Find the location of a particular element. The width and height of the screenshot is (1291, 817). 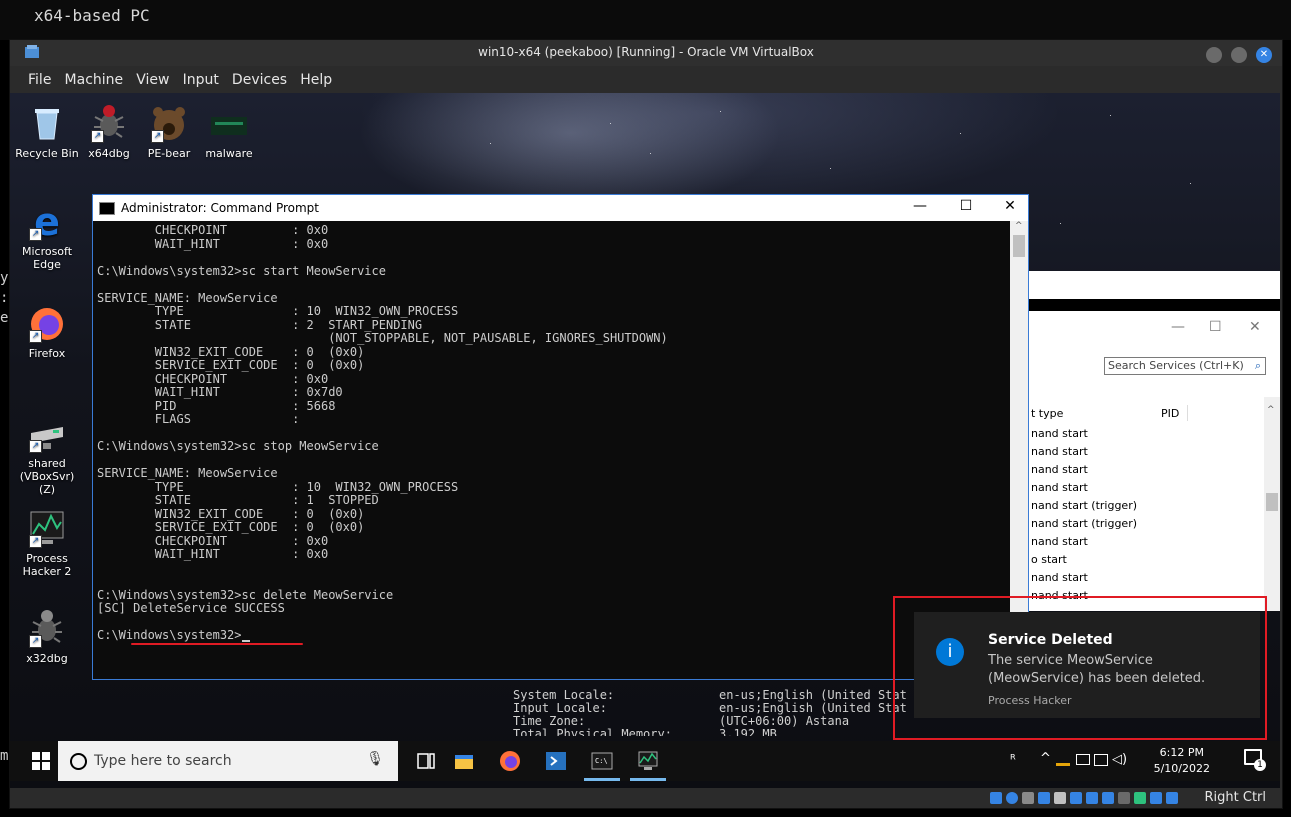

desktop-icon-malware: malware is located at coordinates (229, 131).